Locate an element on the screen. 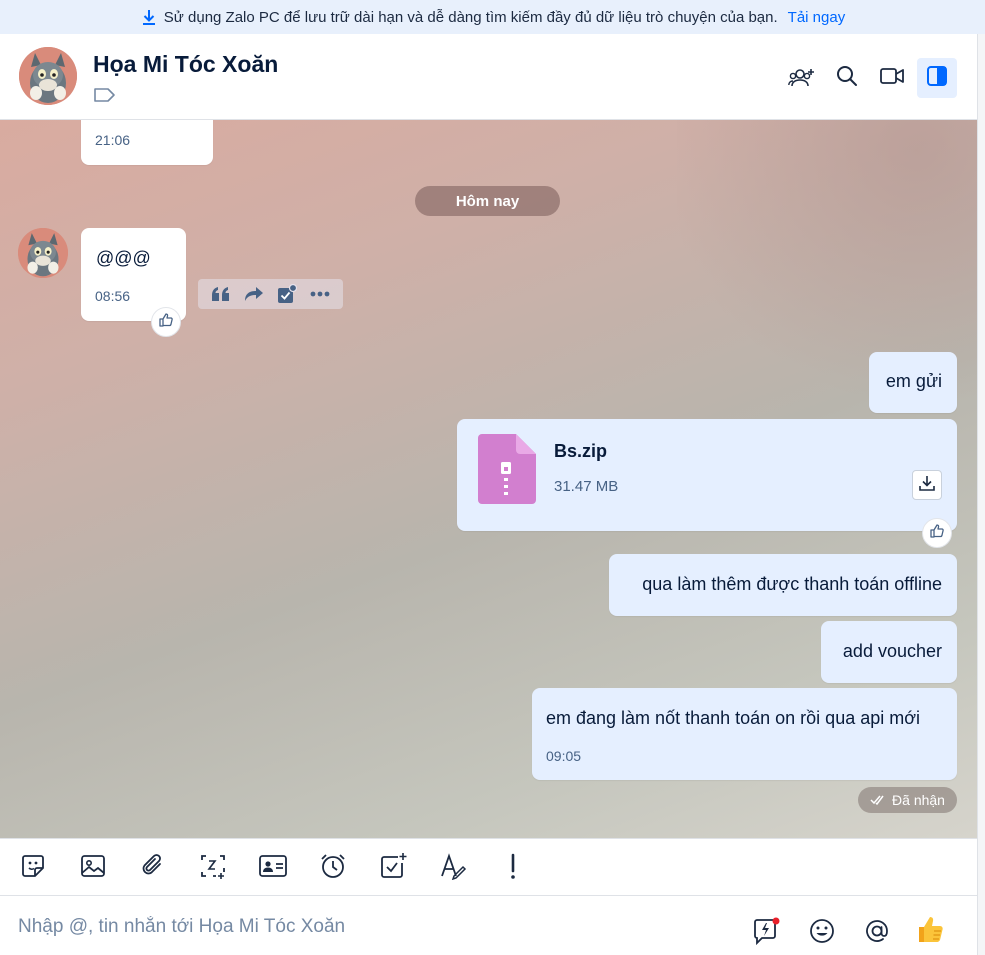 This screenshot has height=955, width=985. at-sign-icon is located at coordinates (877, 933).